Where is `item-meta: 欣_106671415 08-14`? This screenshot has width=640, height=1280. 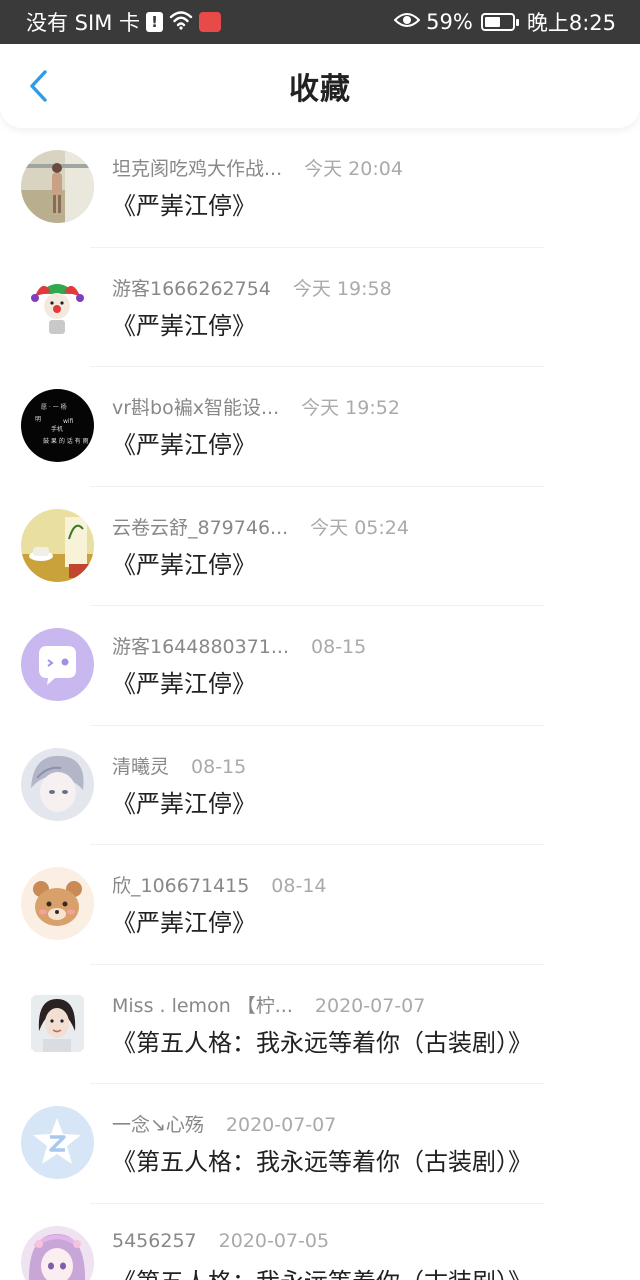
item-meta: 欣_106671415 08-14 is located at coordinates (219, 884).